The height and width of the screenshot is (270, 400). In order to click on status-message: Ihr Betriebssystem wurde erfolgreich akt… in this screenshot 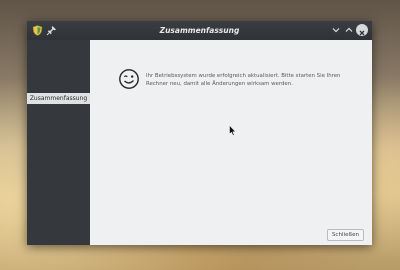, I will do `click(243, 80)`.